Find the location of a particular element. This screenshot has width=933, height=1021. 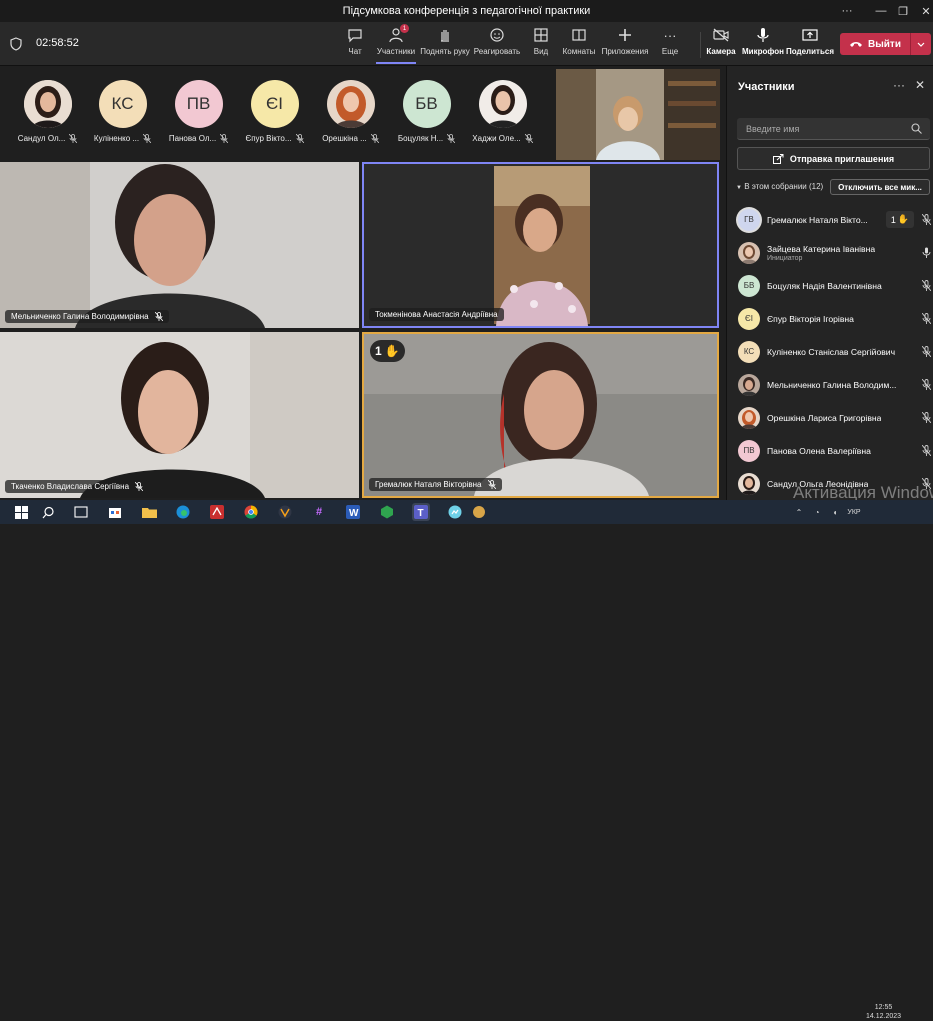

list-item: Орешкіна Лариса Григорівна is located at coordinates (830, 417).